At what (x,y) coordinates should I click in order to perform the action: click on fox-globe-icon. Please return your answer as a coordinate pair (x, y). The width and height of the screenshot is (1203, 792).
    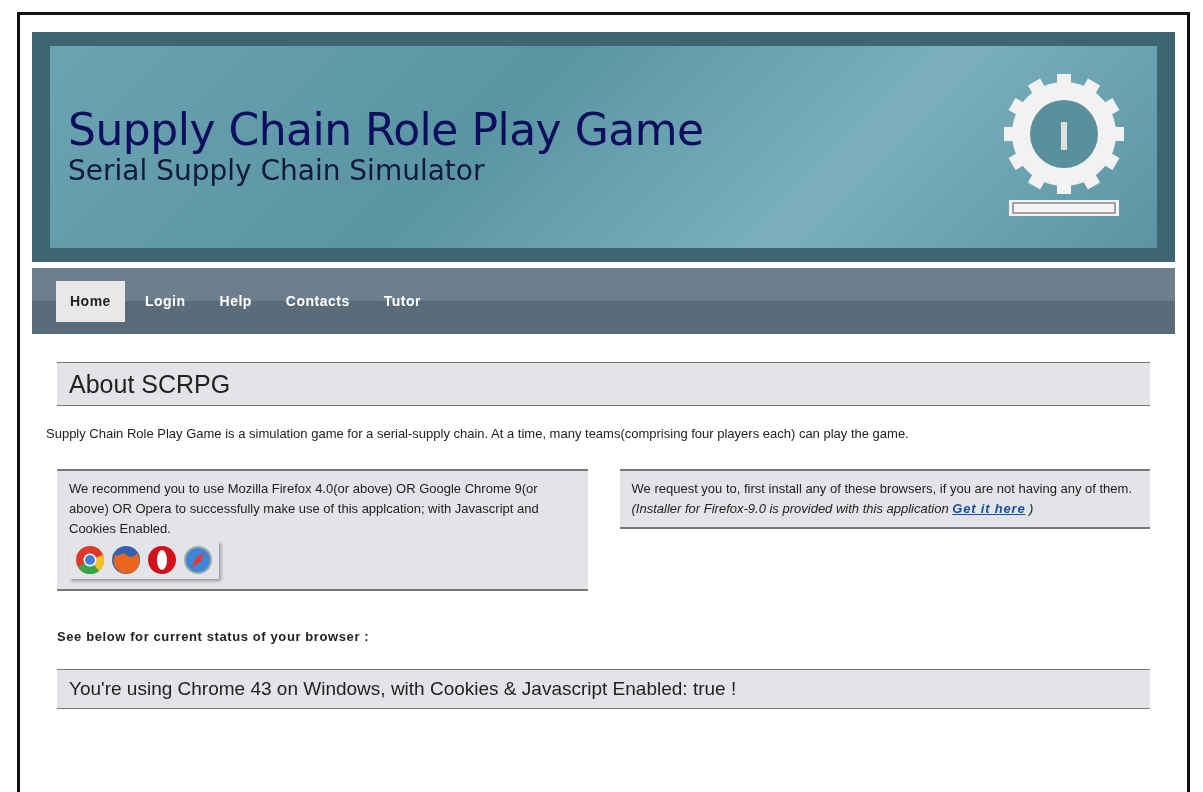
    Looking at the image, I should click on (126, 560).